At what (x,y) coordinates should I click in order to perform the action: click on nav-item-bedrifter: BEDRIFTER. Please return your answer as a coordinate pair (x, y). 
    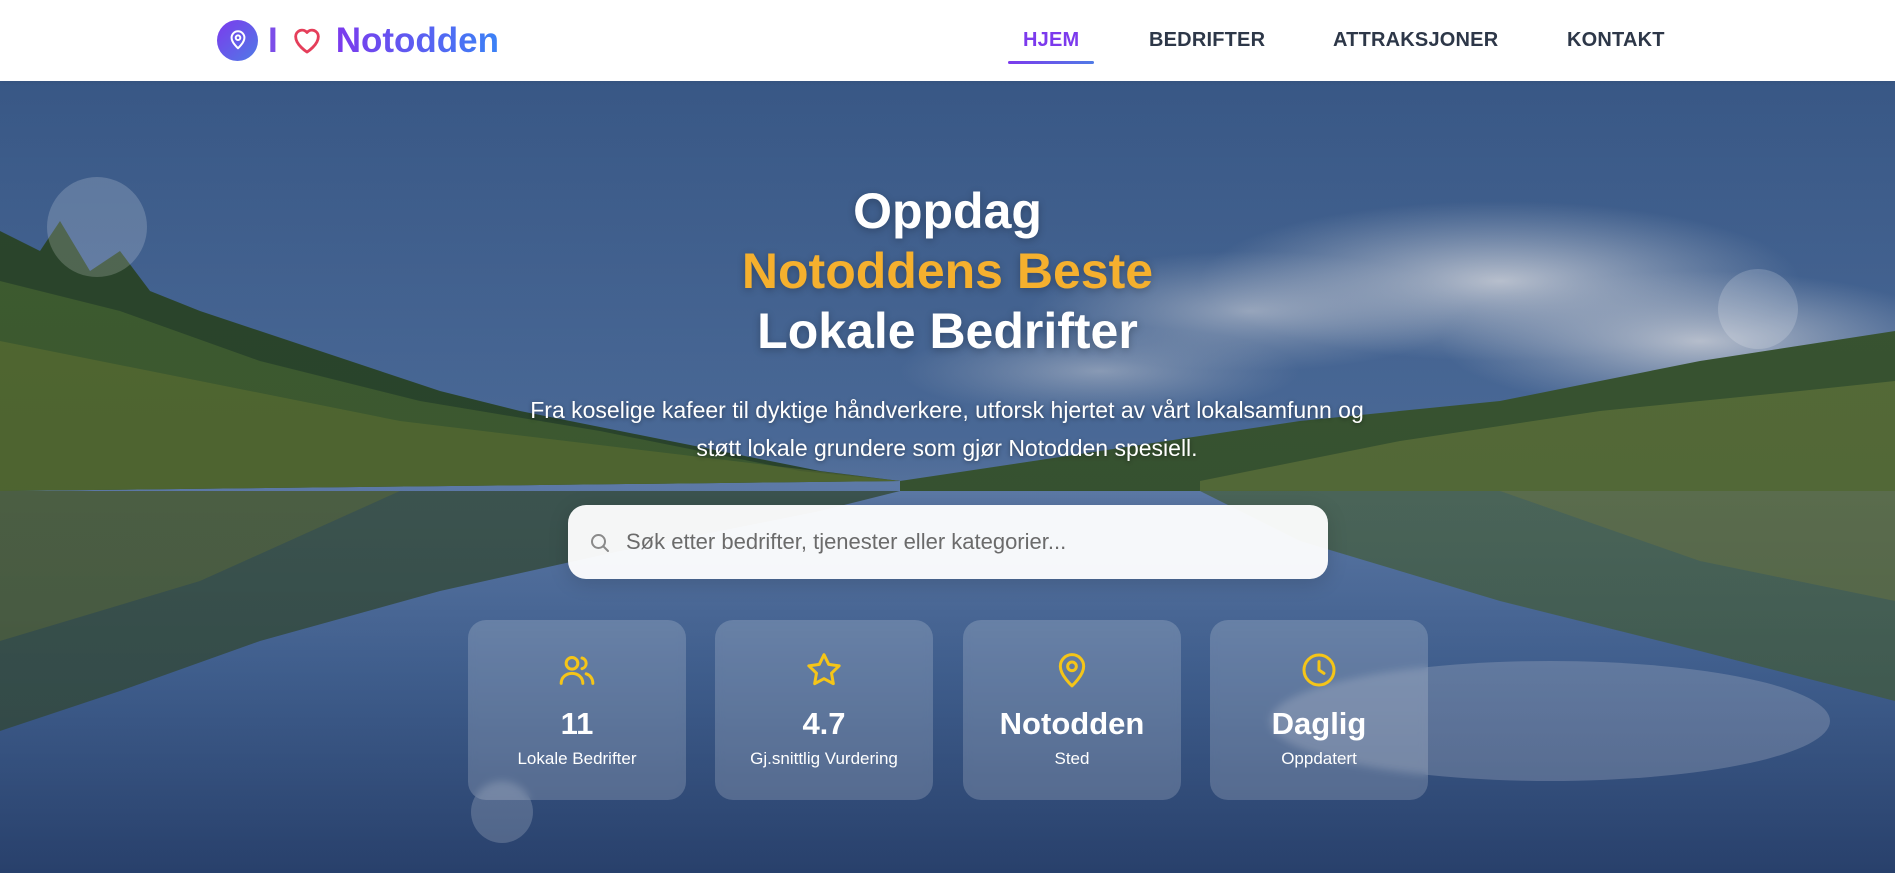
    Looking at the image, I should click on (1207, 40).